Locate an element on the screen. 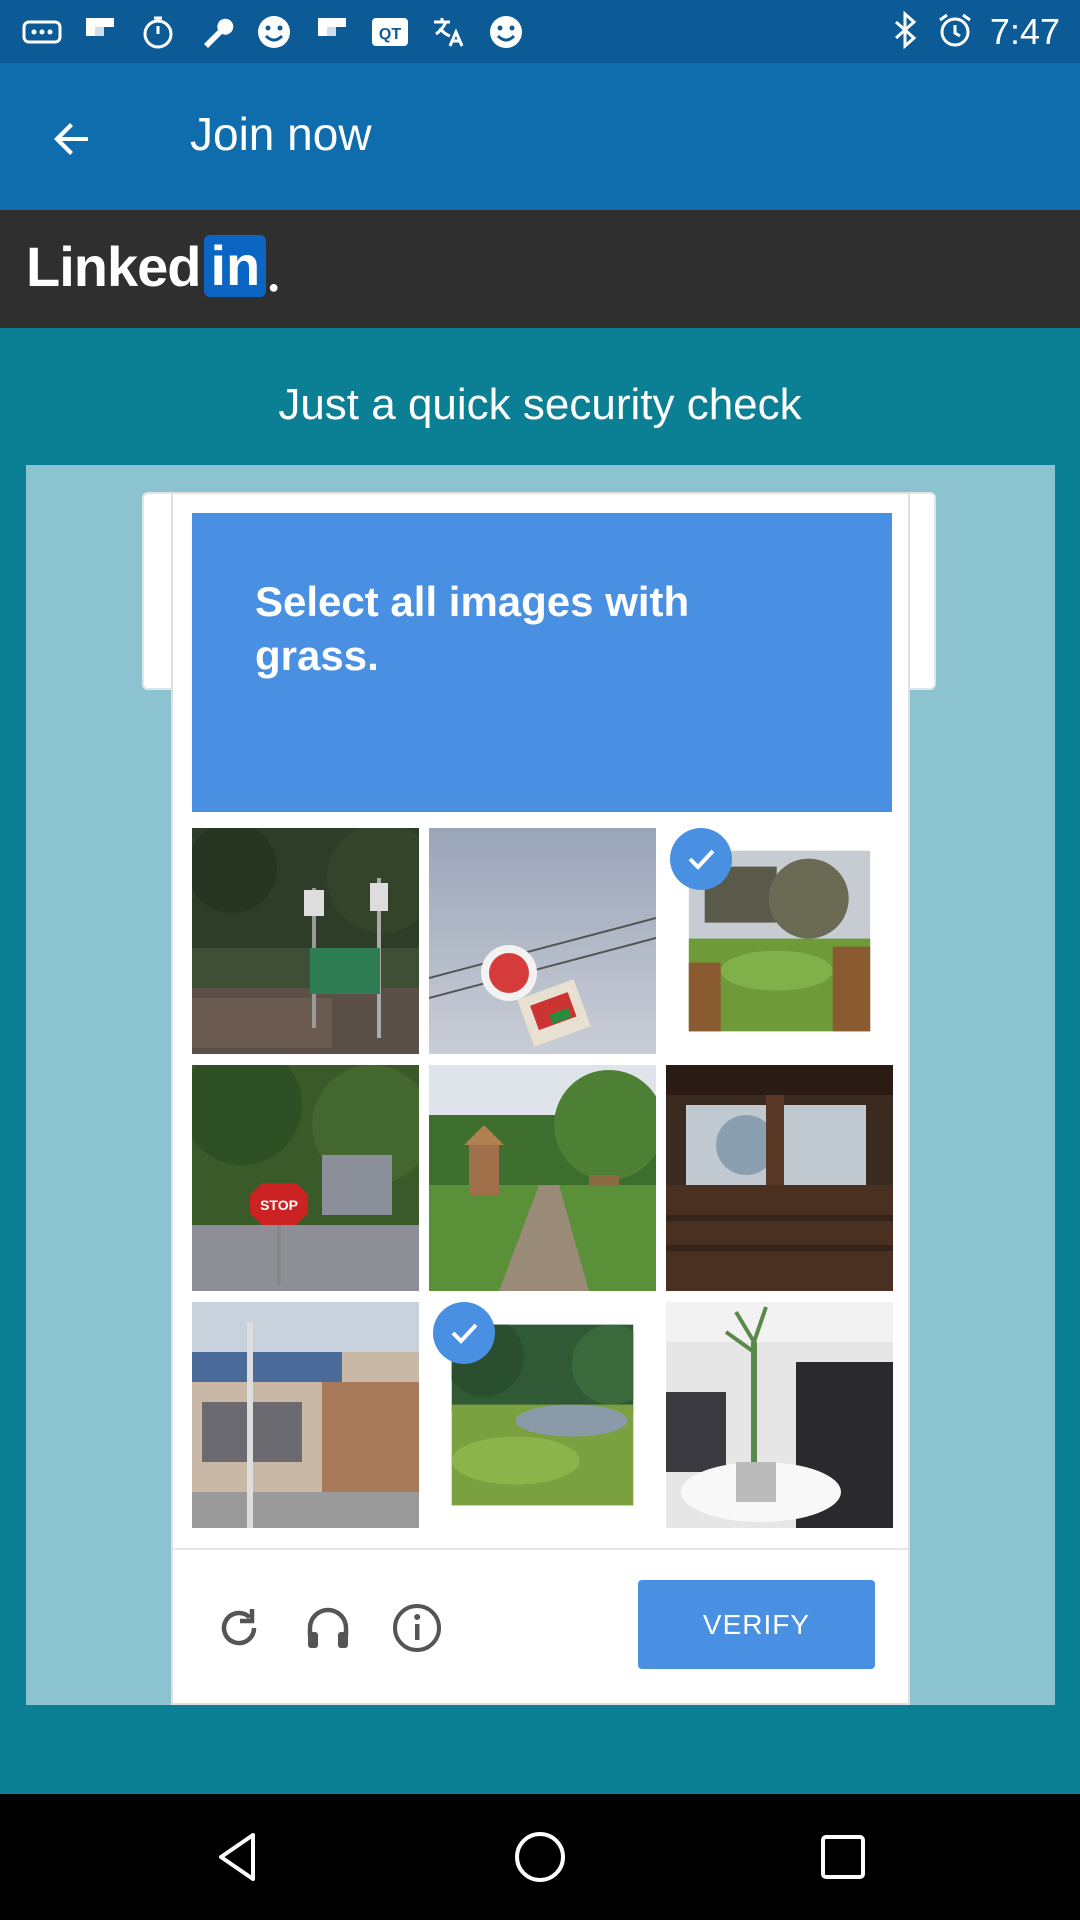 The height and width of the screenshot is (1920, 1080). refresh-icon is located at coordinates (239, 1628).